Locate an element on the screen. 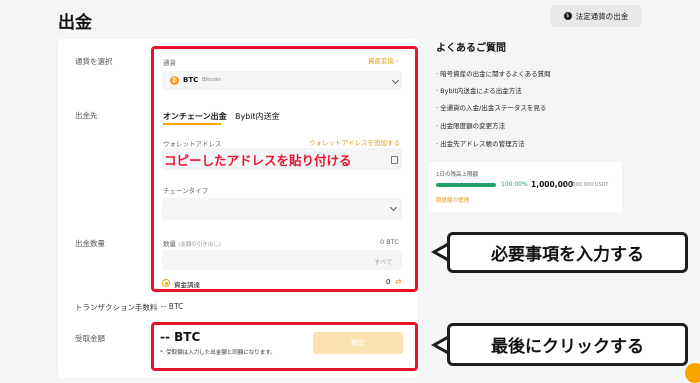 The width and height of the screenshot is (700, 383). faq-item-text: Bybit内送金による出金方法 is located at coordinates (481, 91).